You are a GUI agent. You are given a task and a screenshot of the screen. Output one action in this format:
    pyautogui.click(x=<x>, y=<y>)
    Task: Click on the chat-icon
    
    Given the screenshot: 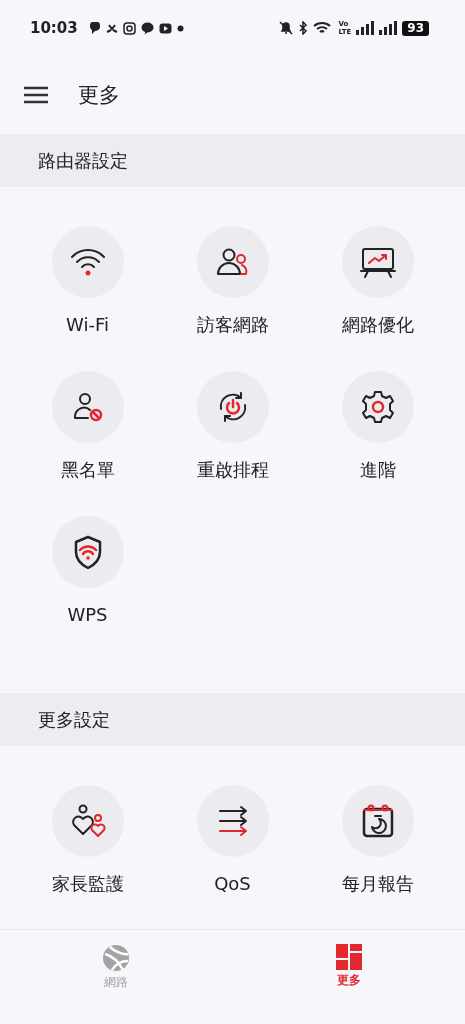 What is the action you would take?
    pyautogui.click(x=94, y=28)
    